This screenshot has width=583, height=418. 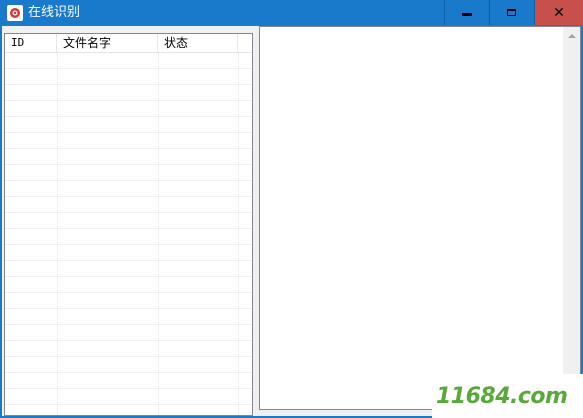 I want to click on minimize-icon, so click(x=466, y=14).